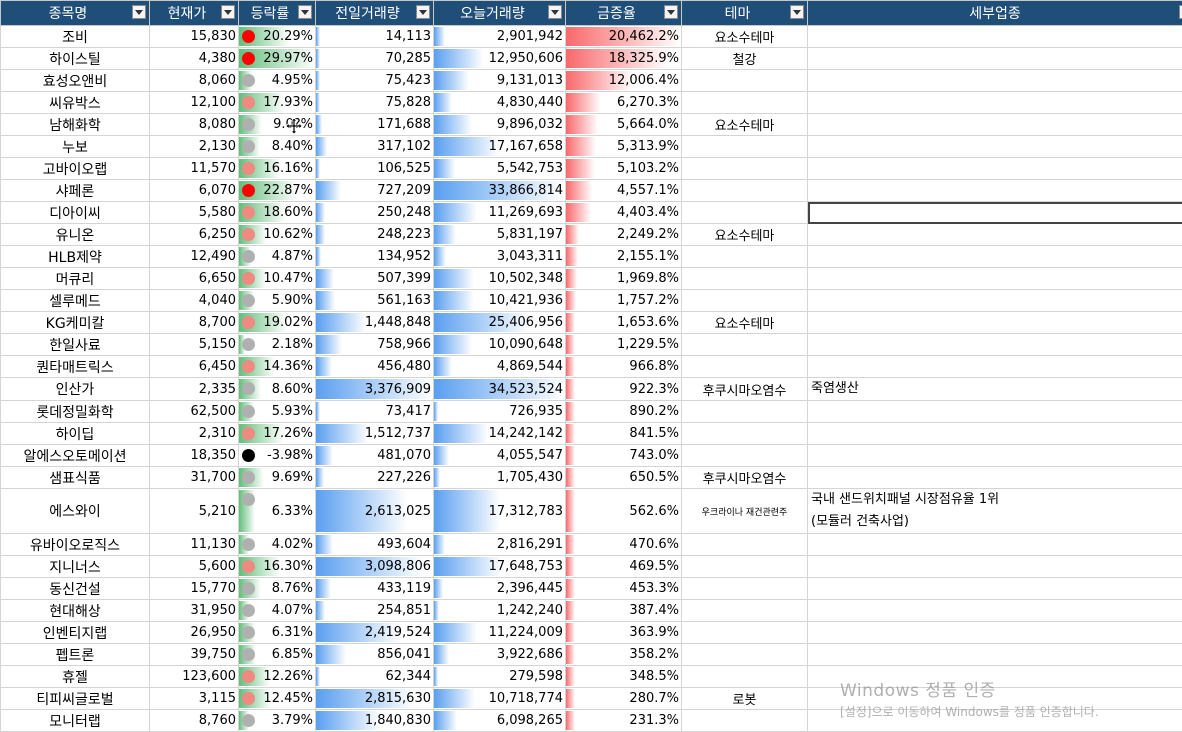  I want to click on today-volume-cell: 25,406,956, so click(499, 322).